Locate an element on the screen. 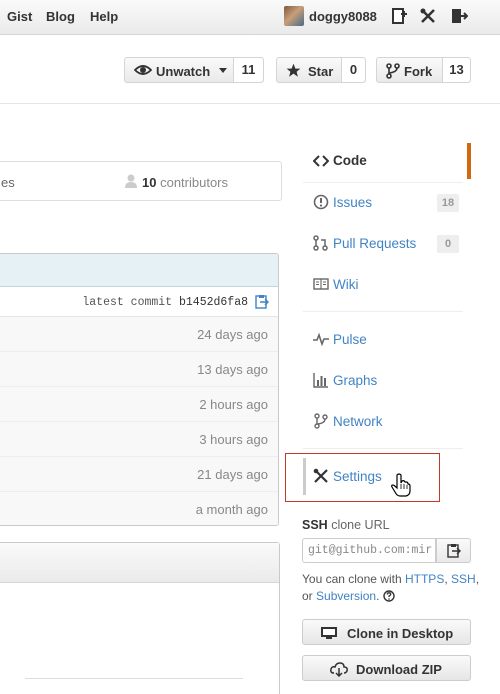 This screenshot has height=694, width=500. file-row: 2 hours ago is located at coordinates (139, 404).